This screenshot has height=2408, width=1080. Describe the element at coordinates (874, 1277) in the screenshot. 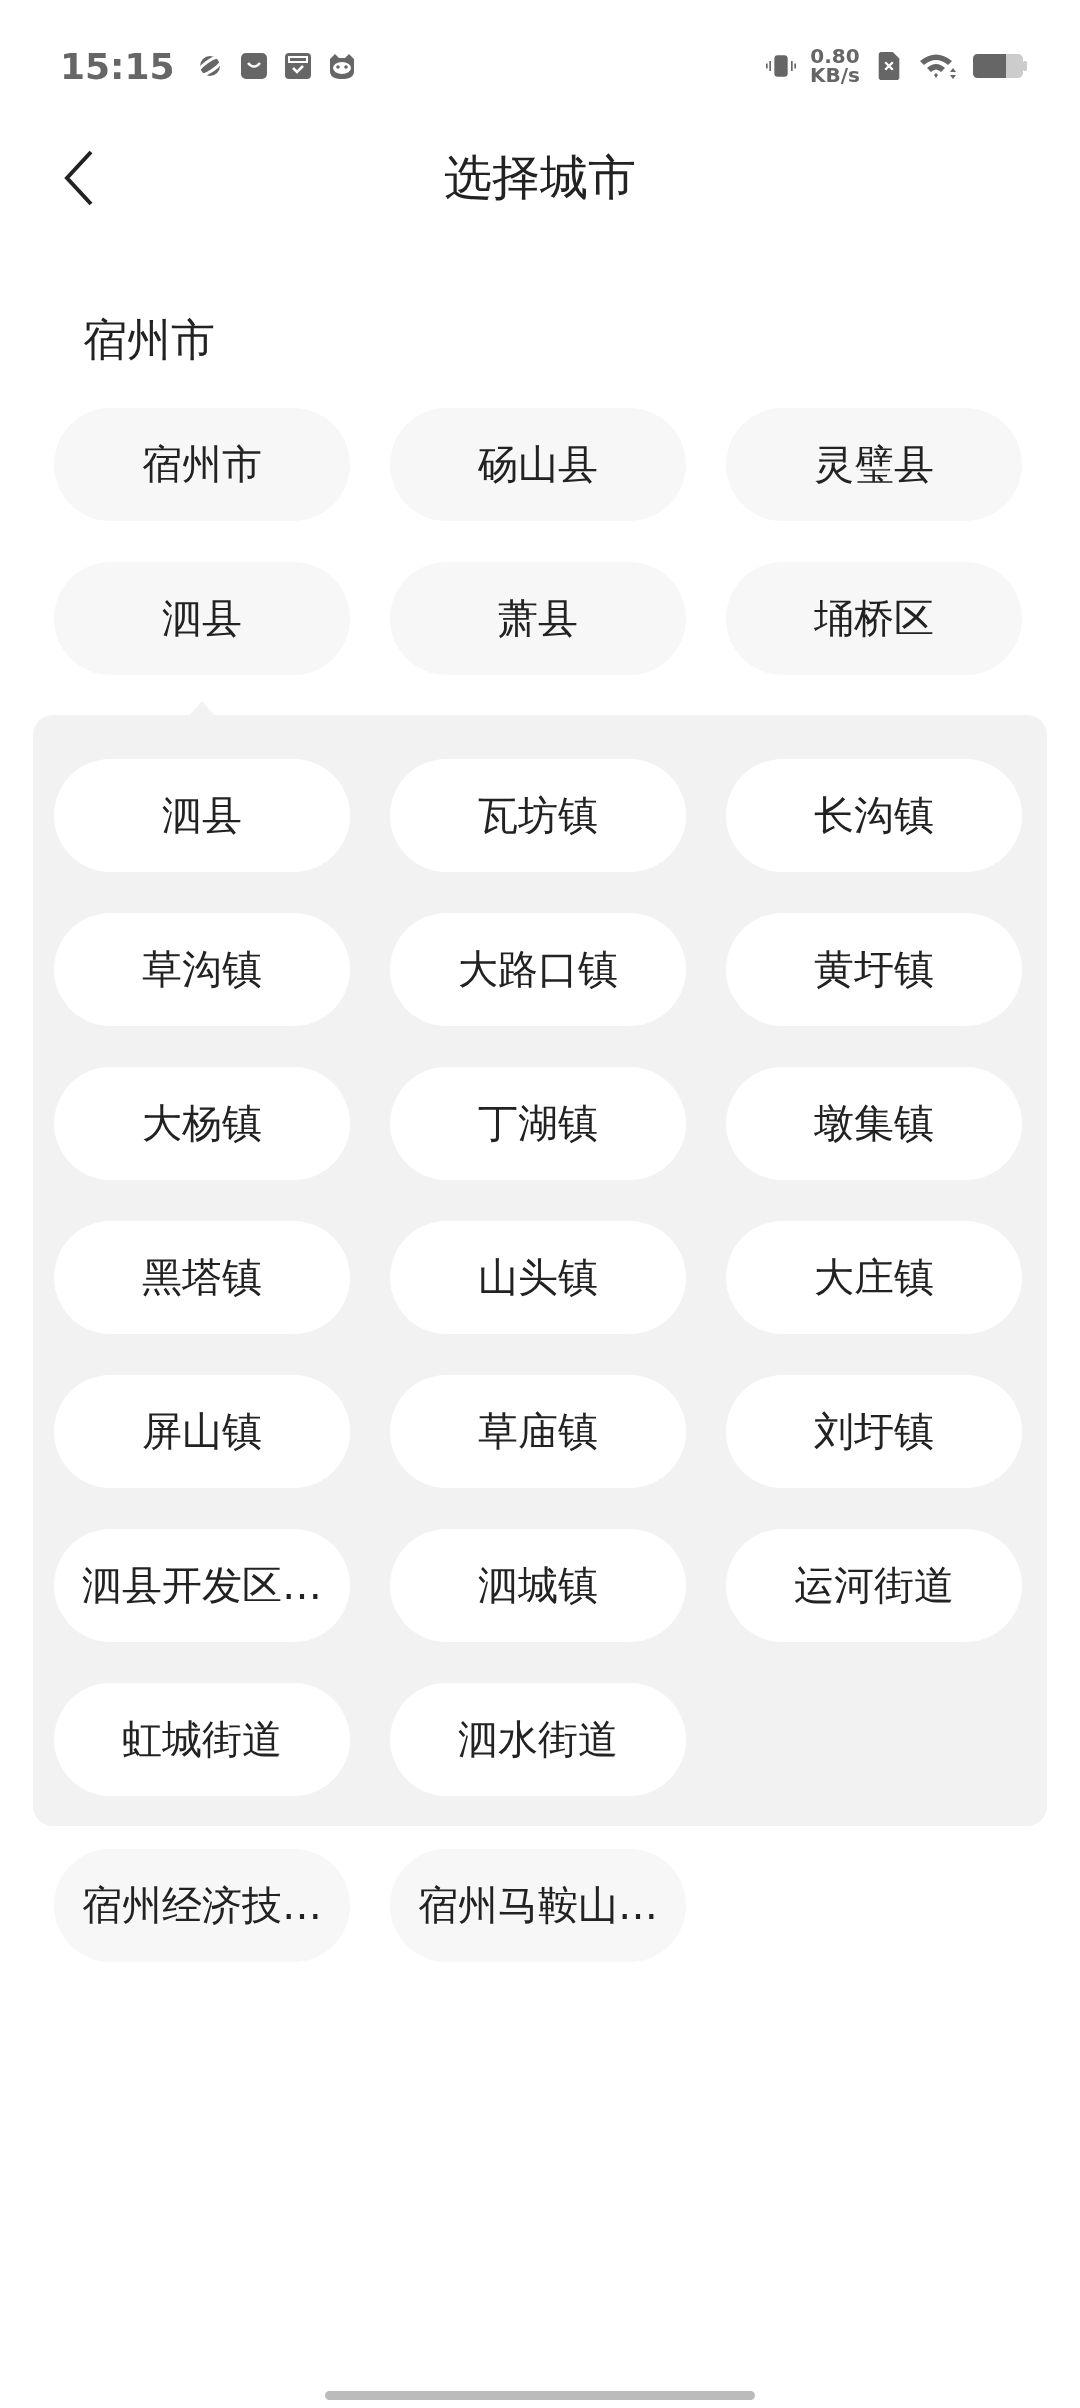

I see `town-chip: 大庄镇` at that location.